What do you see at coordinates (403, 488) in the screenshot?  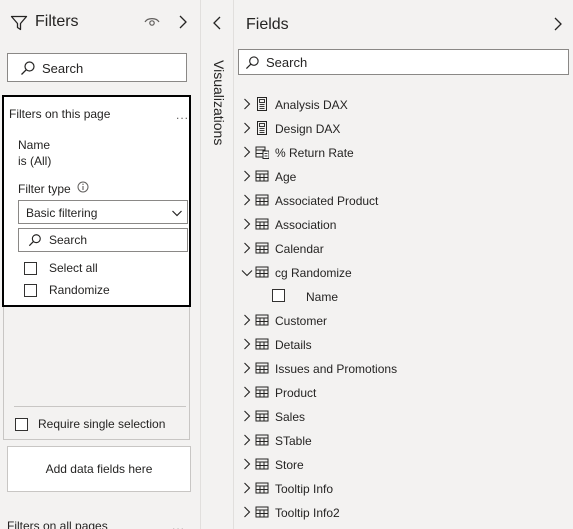 I see `table-row: Tooltip Info` at bounding box center [403, 488].